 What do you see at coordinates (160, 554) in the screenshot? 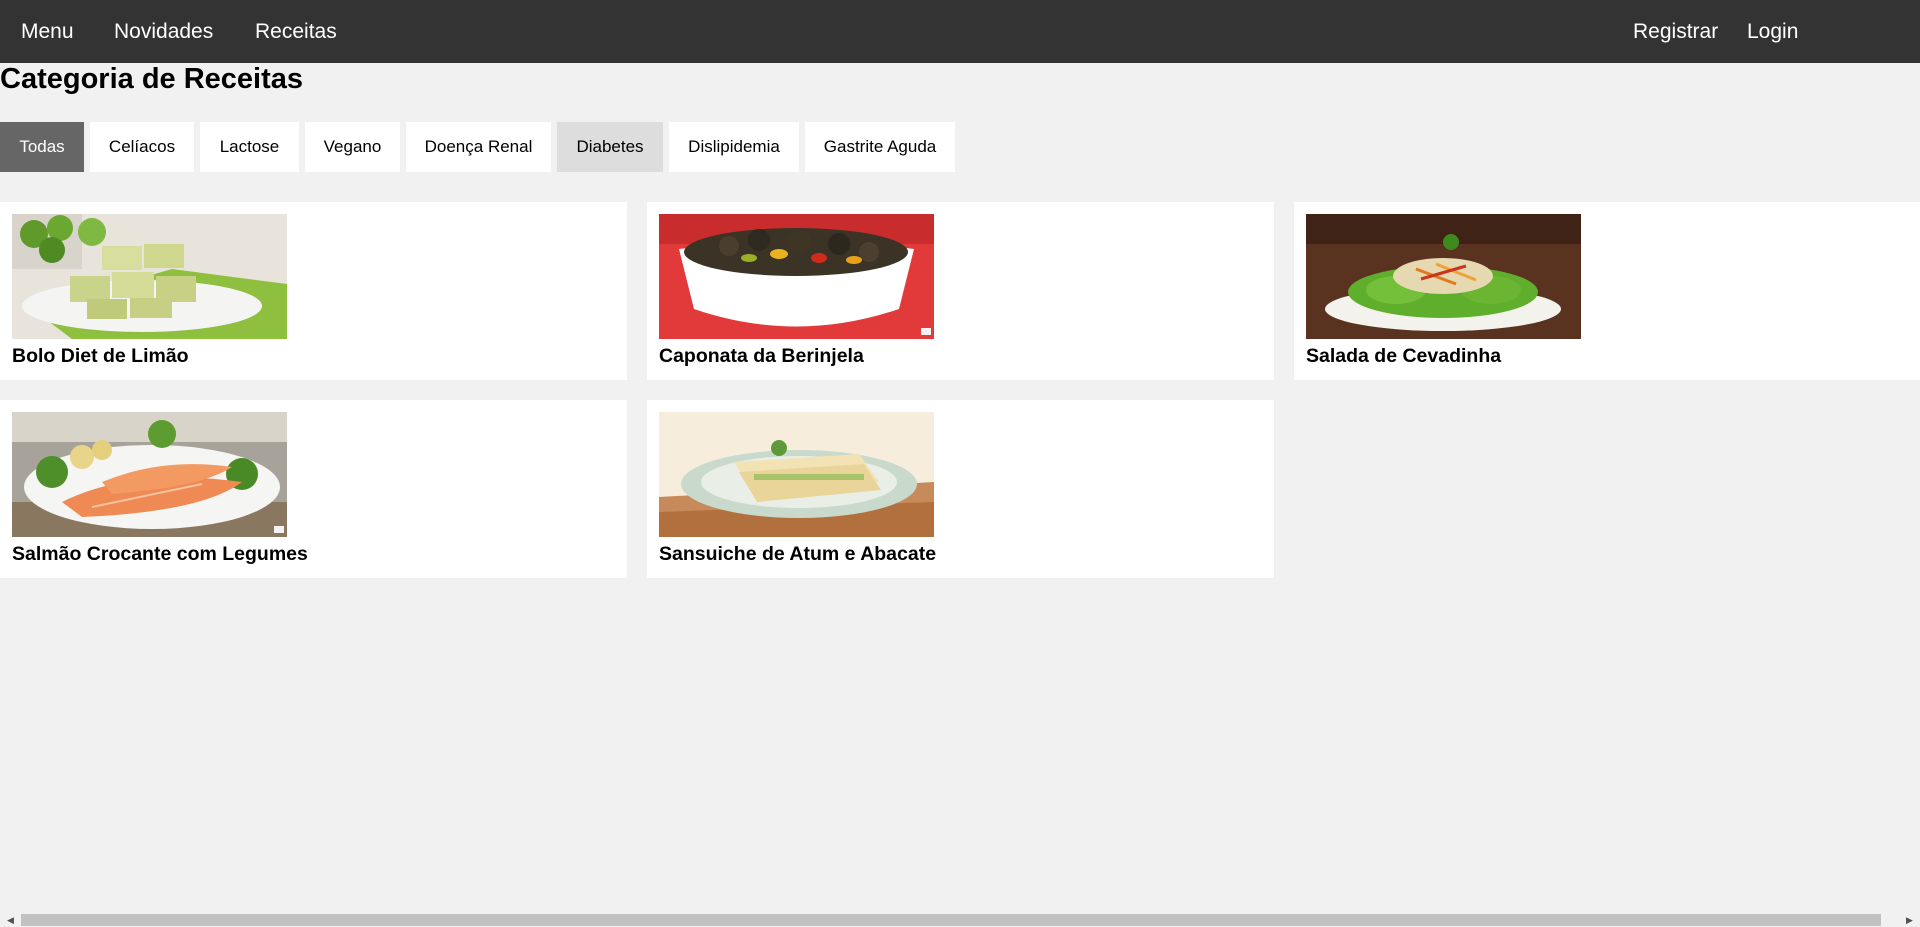
I see `recipe-title: Salmão Crocante com Legumes` at bounding box center [160, 554].